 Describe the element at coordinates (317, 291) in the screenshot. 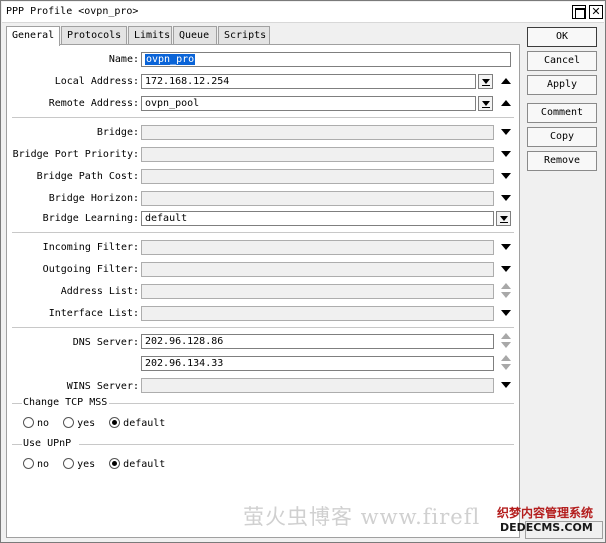

I see `address-list-field` at that location.